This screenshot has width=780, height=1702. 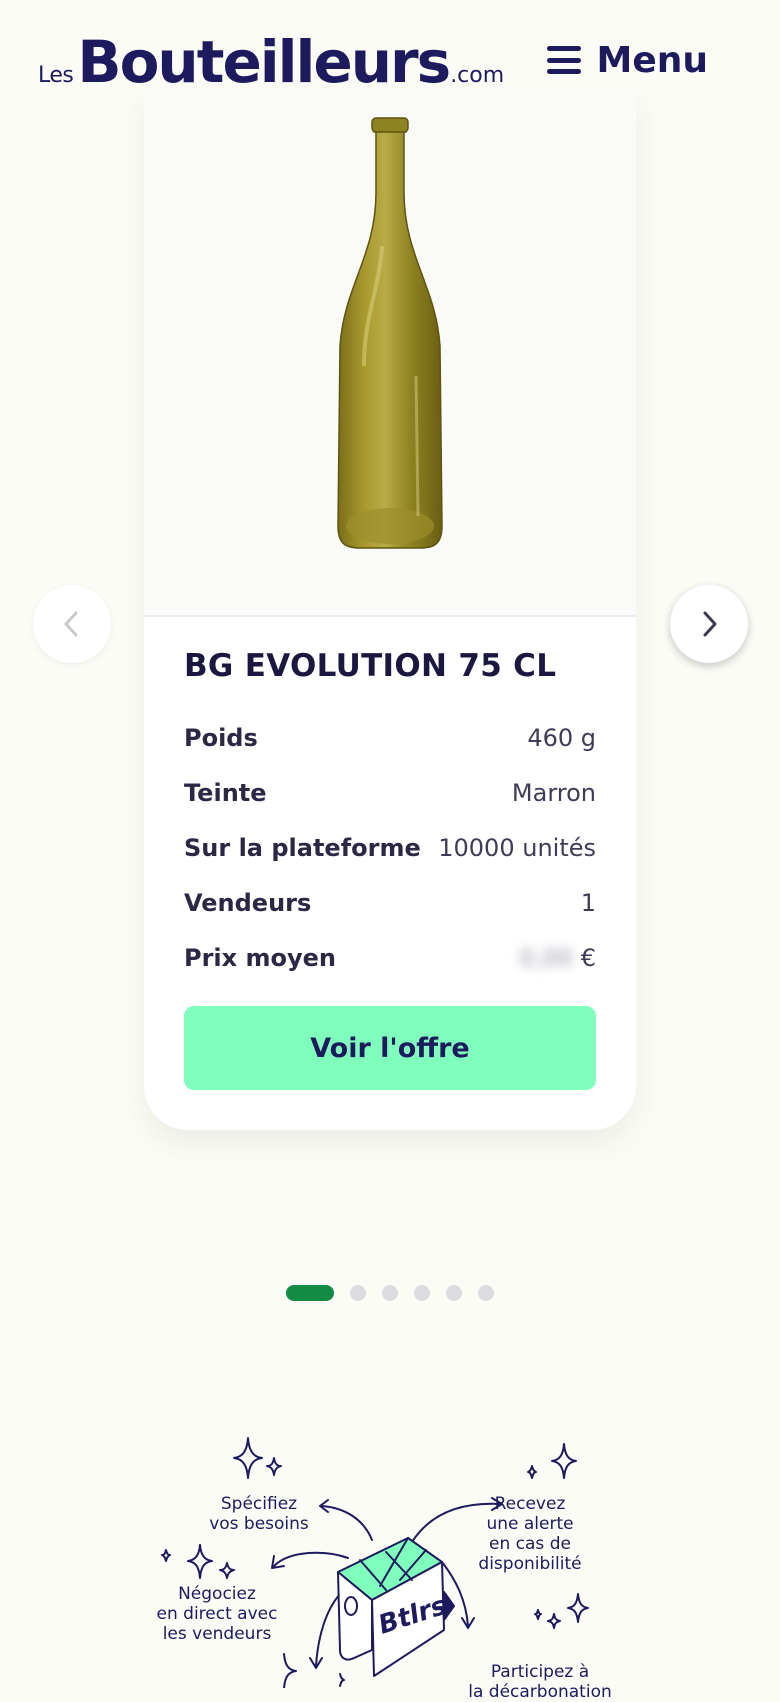 I want to click on site-logo: LesBouteilleurs.com, so click(x=271, y=62).